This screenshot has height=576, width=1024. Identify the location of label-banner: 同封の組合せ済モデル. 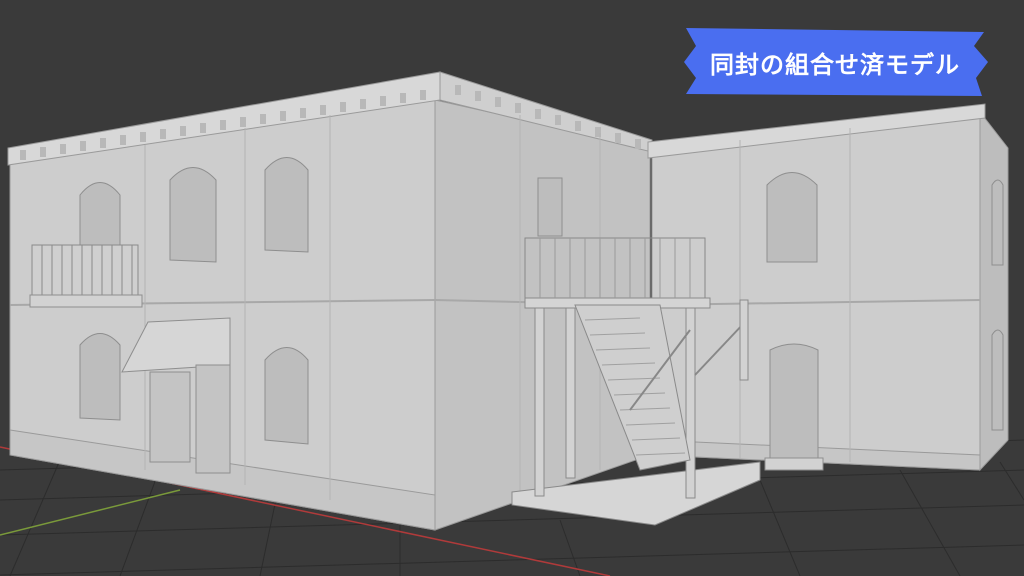
(835, 62).